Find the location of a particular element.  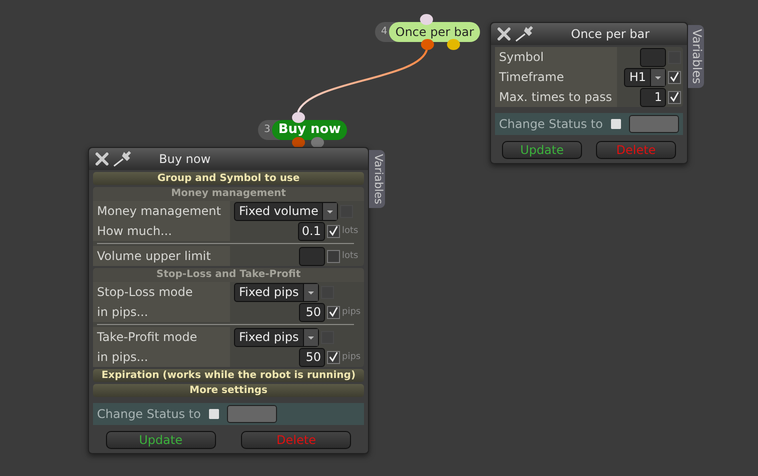

field-label: Volume upper limit is located at coordinates (161, 256).